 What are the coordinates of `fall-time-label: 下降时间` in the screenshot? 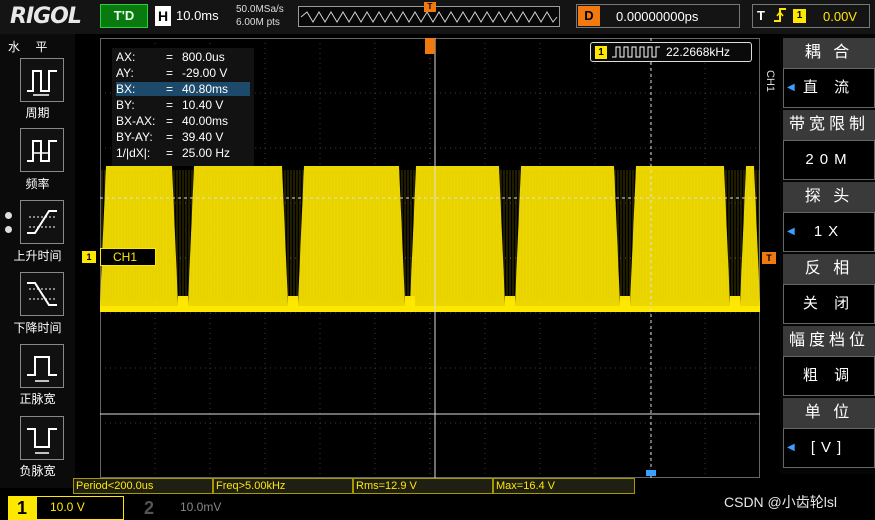 It's located at (37, 328).